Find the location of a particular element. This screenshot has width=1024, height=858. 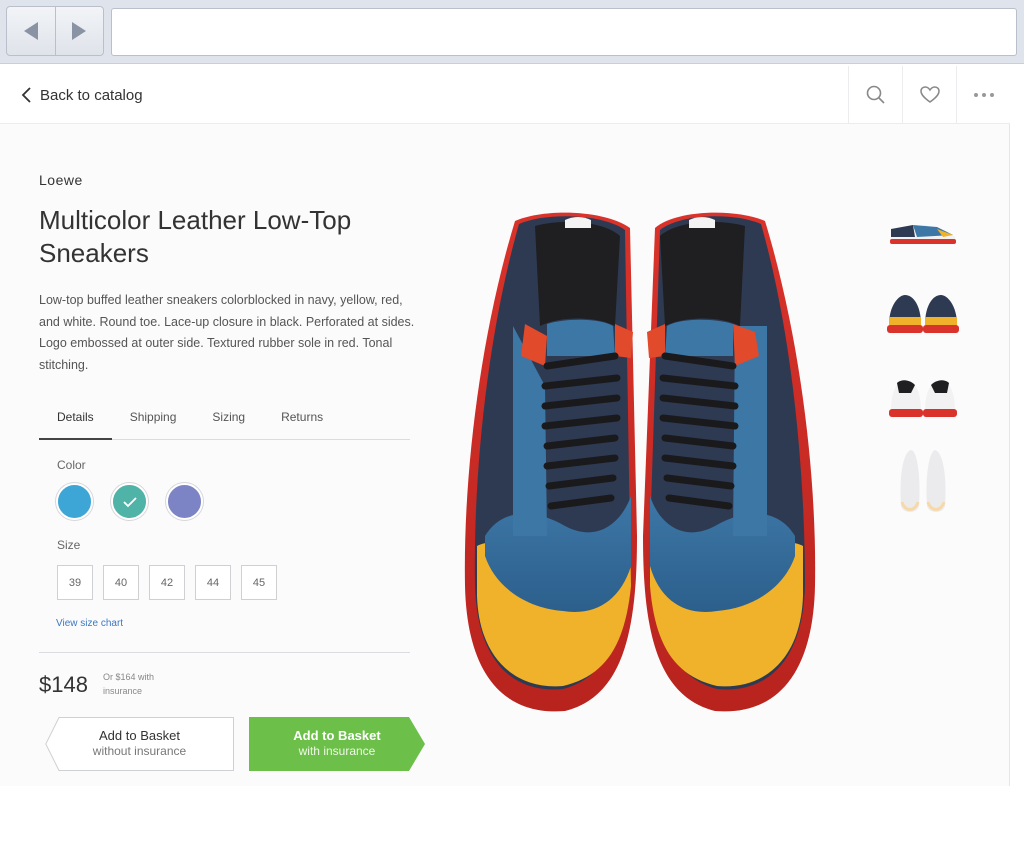

triangle-left-icon is located at coordinates (30, 31).